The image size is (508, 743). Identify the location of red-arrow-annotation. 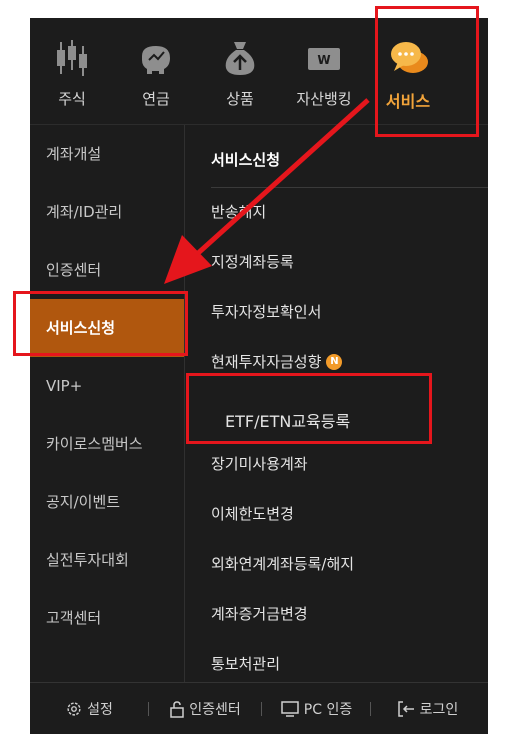
(267, 191).